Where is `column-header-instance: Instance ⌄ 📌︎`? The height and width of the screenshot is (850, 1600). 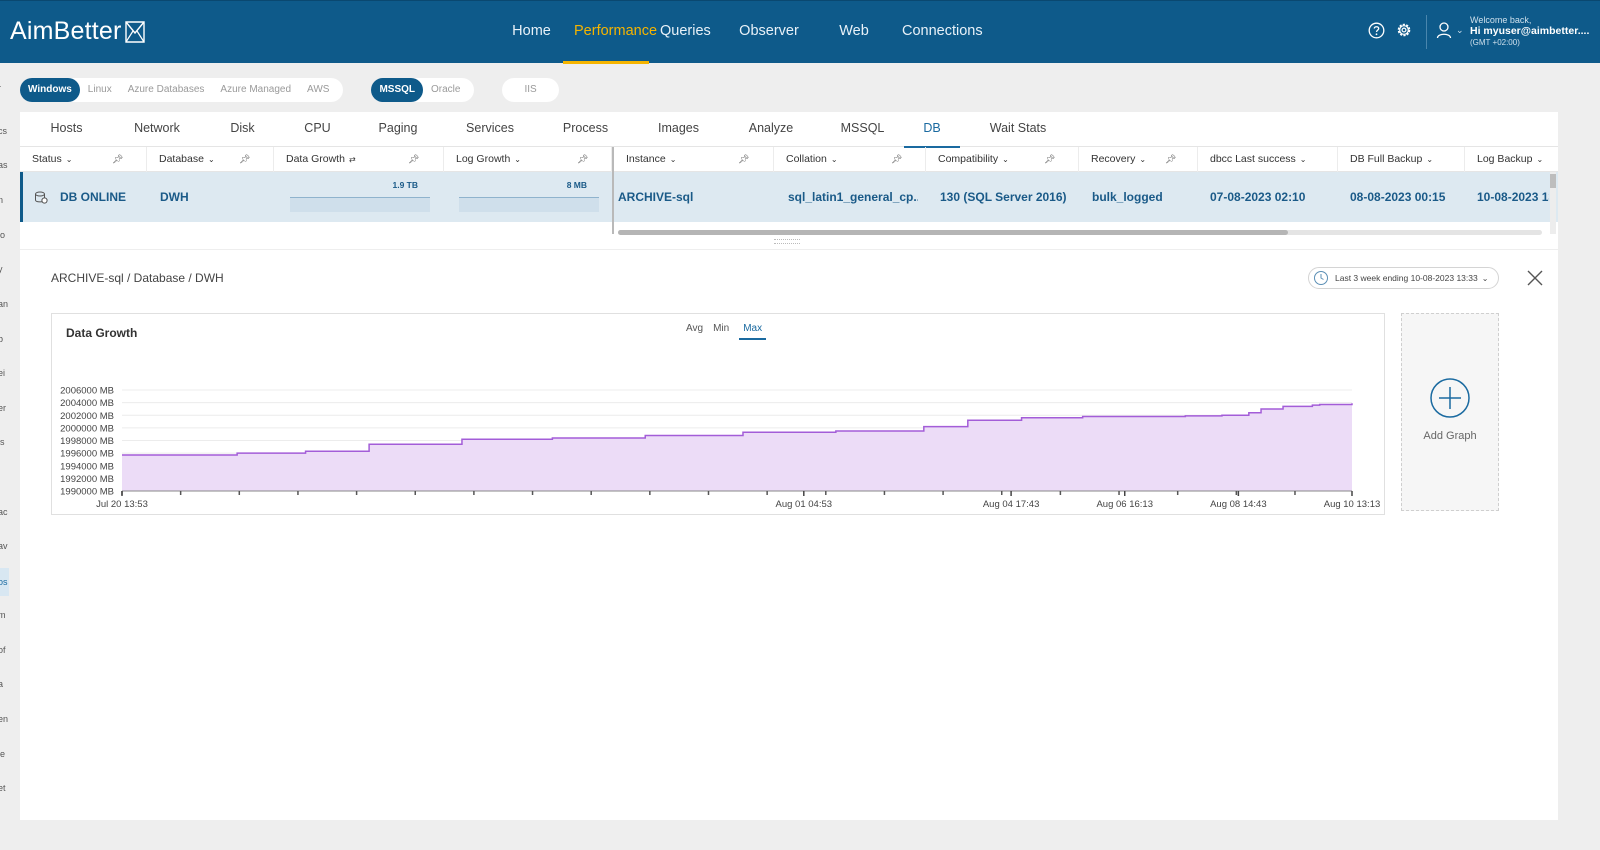 column-header-instance: Instance ⌄ 📌︎ is located at coordinates (694, 159).